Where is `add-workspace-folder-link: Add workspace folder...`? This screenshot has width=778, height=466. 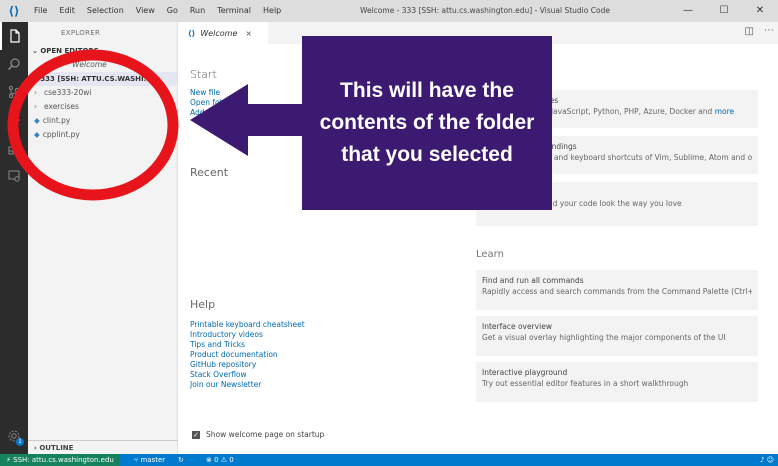 add-workspace-folder-link: Add workspace folder... is located at coordinates (234, 113).